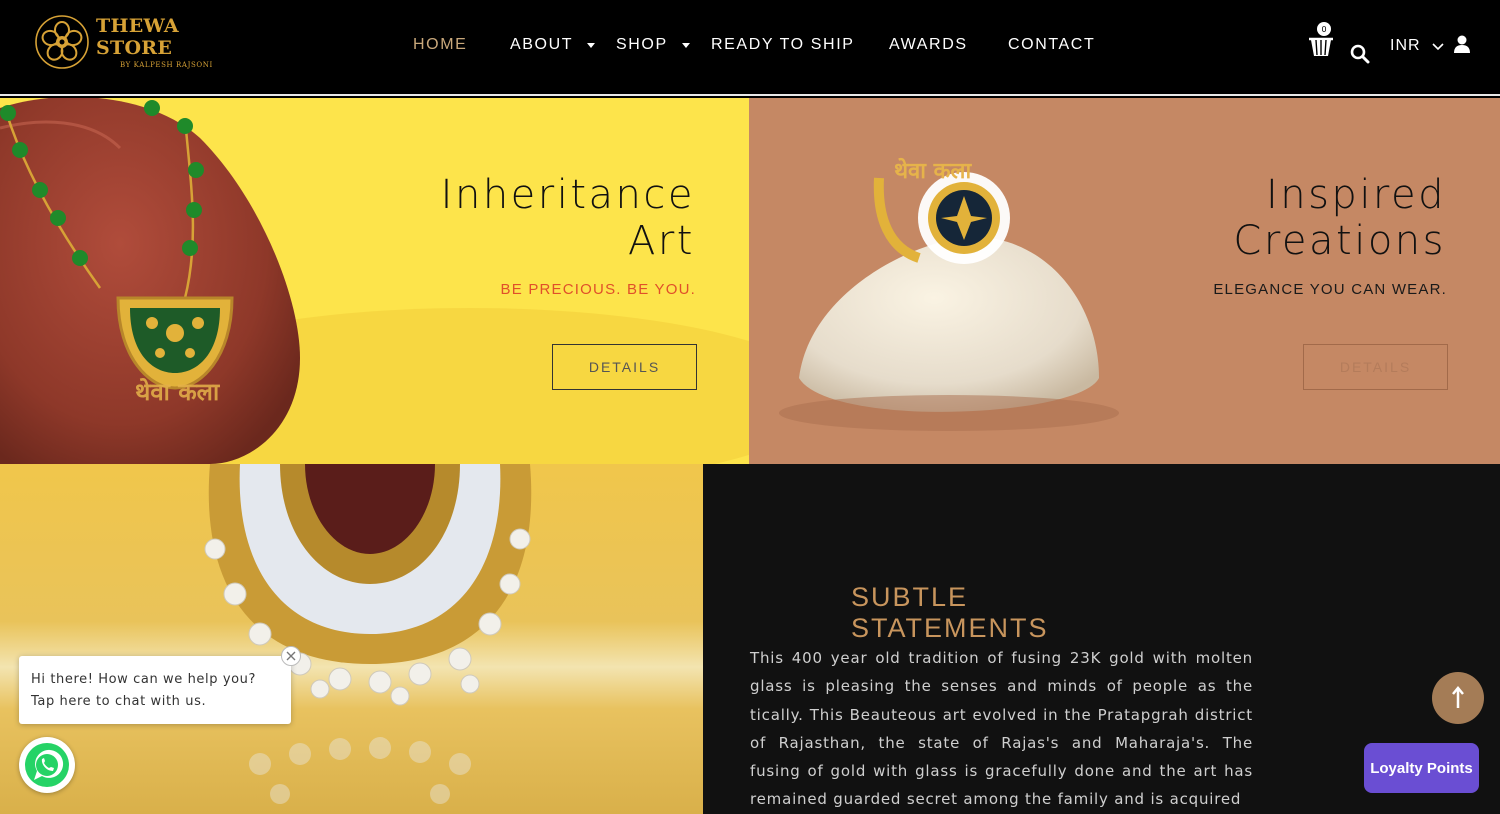 Image resolution: width=1500 pixels, height=814 pixels. What do you see at coordinates (624, 367) in the screenshot?
I see `banner-left-details-button: DETAILS` at bounding box center [624, 367].